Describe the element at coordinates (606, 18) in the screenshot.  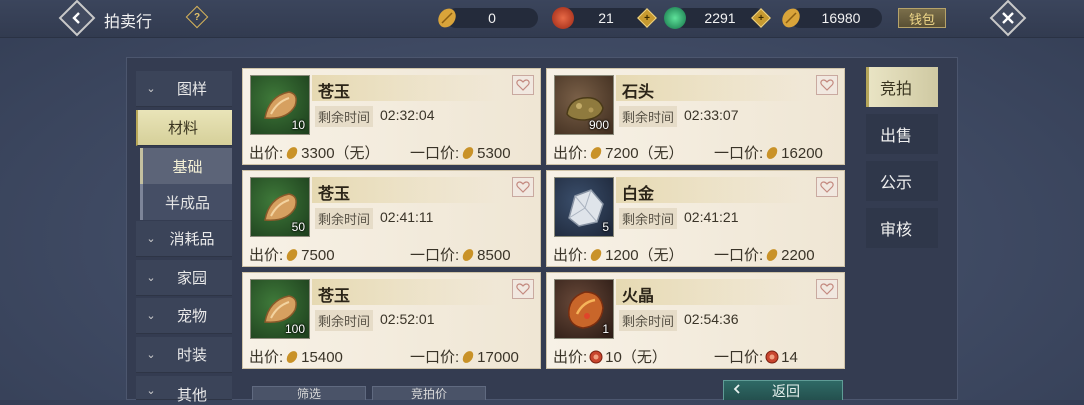
I see `currency-value: 21` at that location.